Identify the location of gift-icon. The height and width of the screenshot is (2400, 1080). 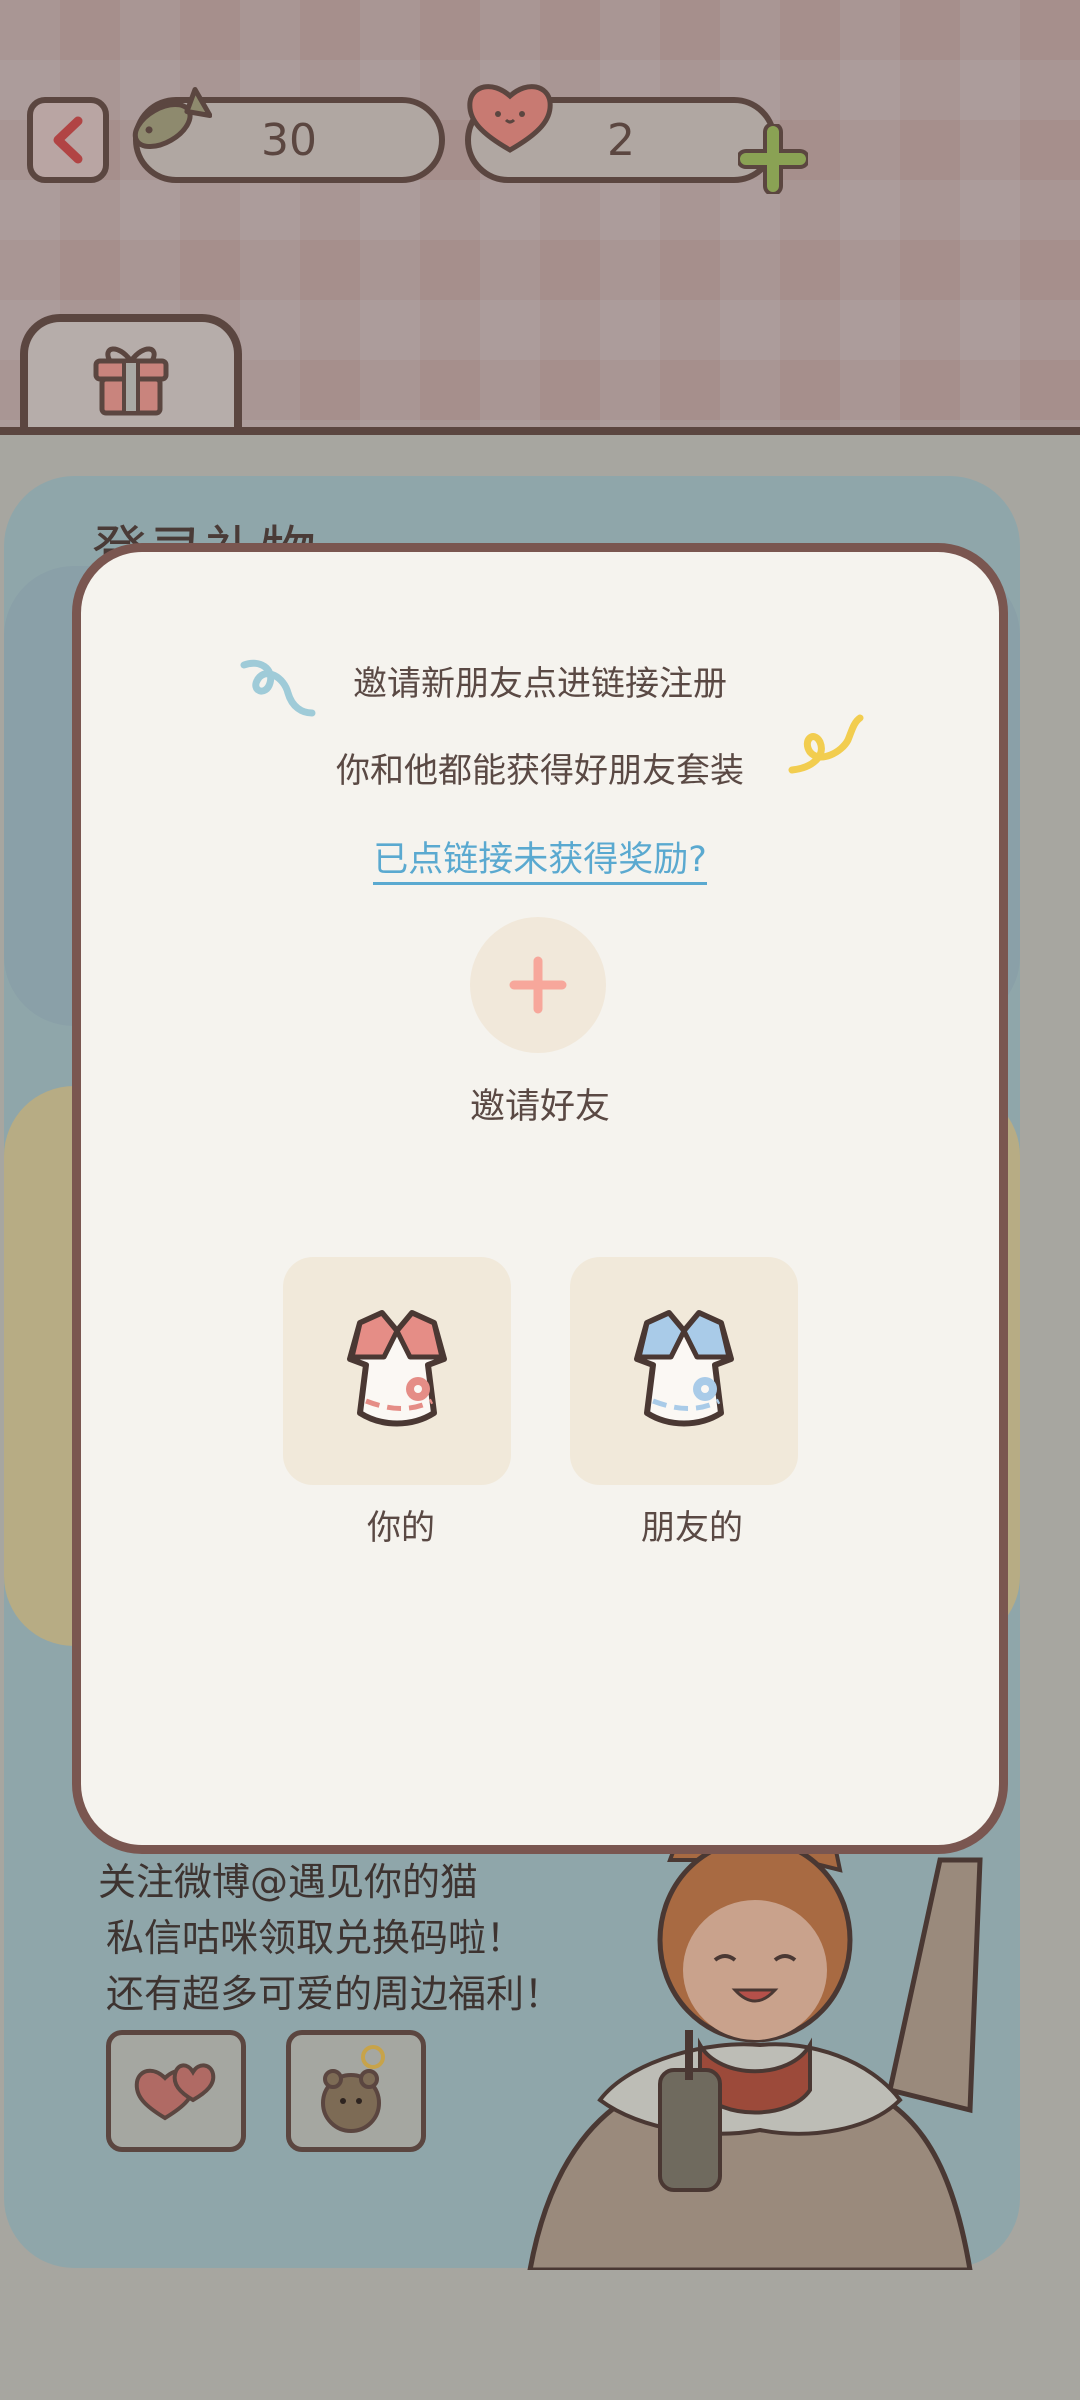
(131, 380).